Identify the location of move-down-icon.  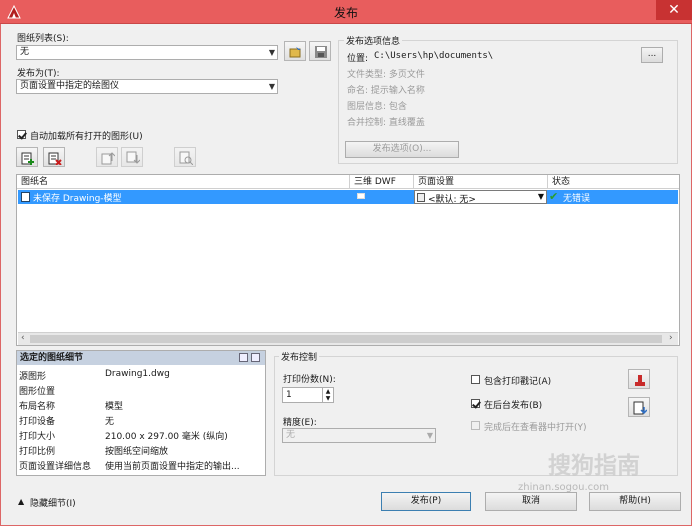
(133, 157).